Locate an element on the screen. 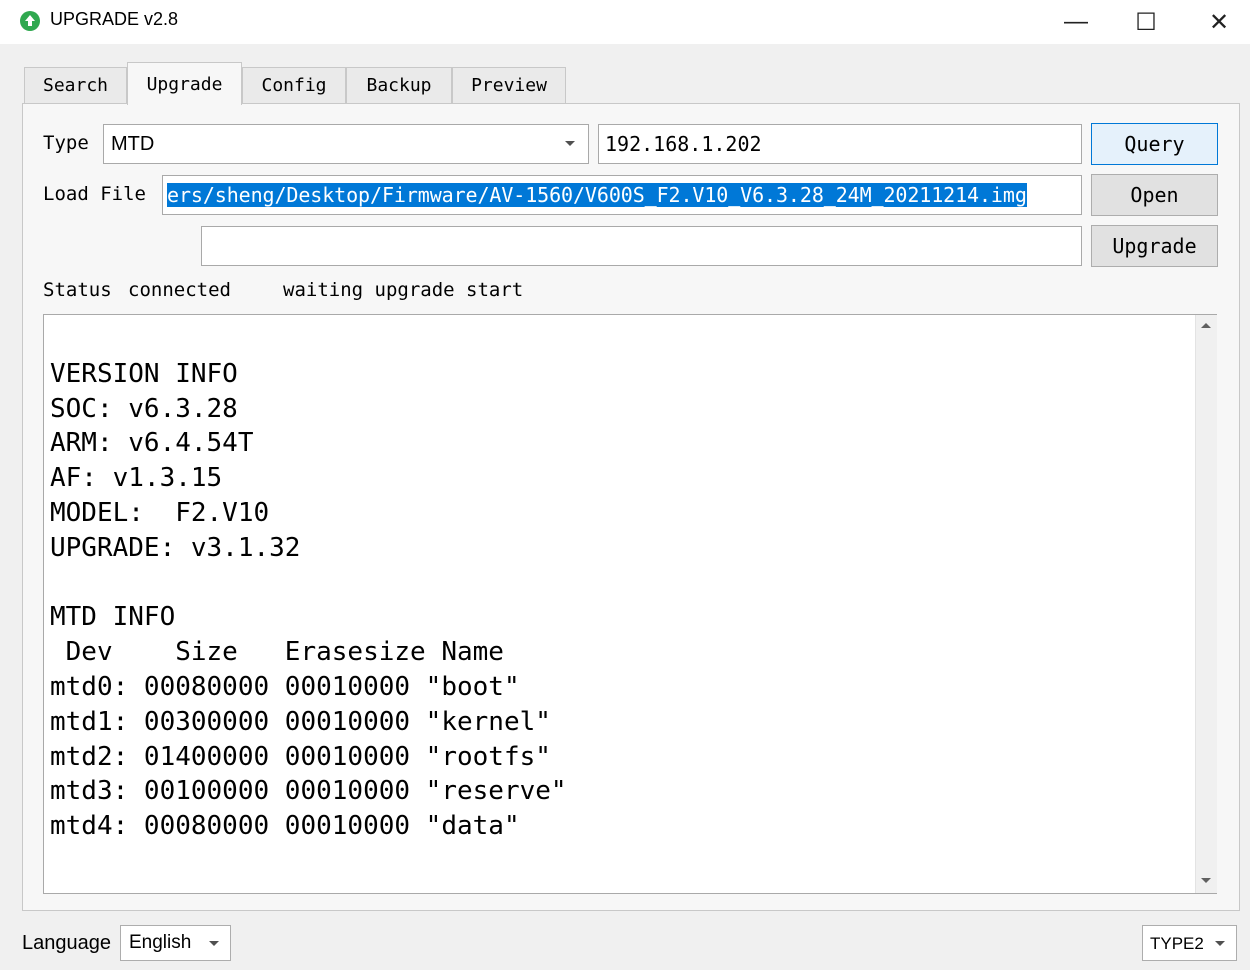 The image size is (1250, 970). maximize-button: ☐ is located at coordinates (1146, 22).